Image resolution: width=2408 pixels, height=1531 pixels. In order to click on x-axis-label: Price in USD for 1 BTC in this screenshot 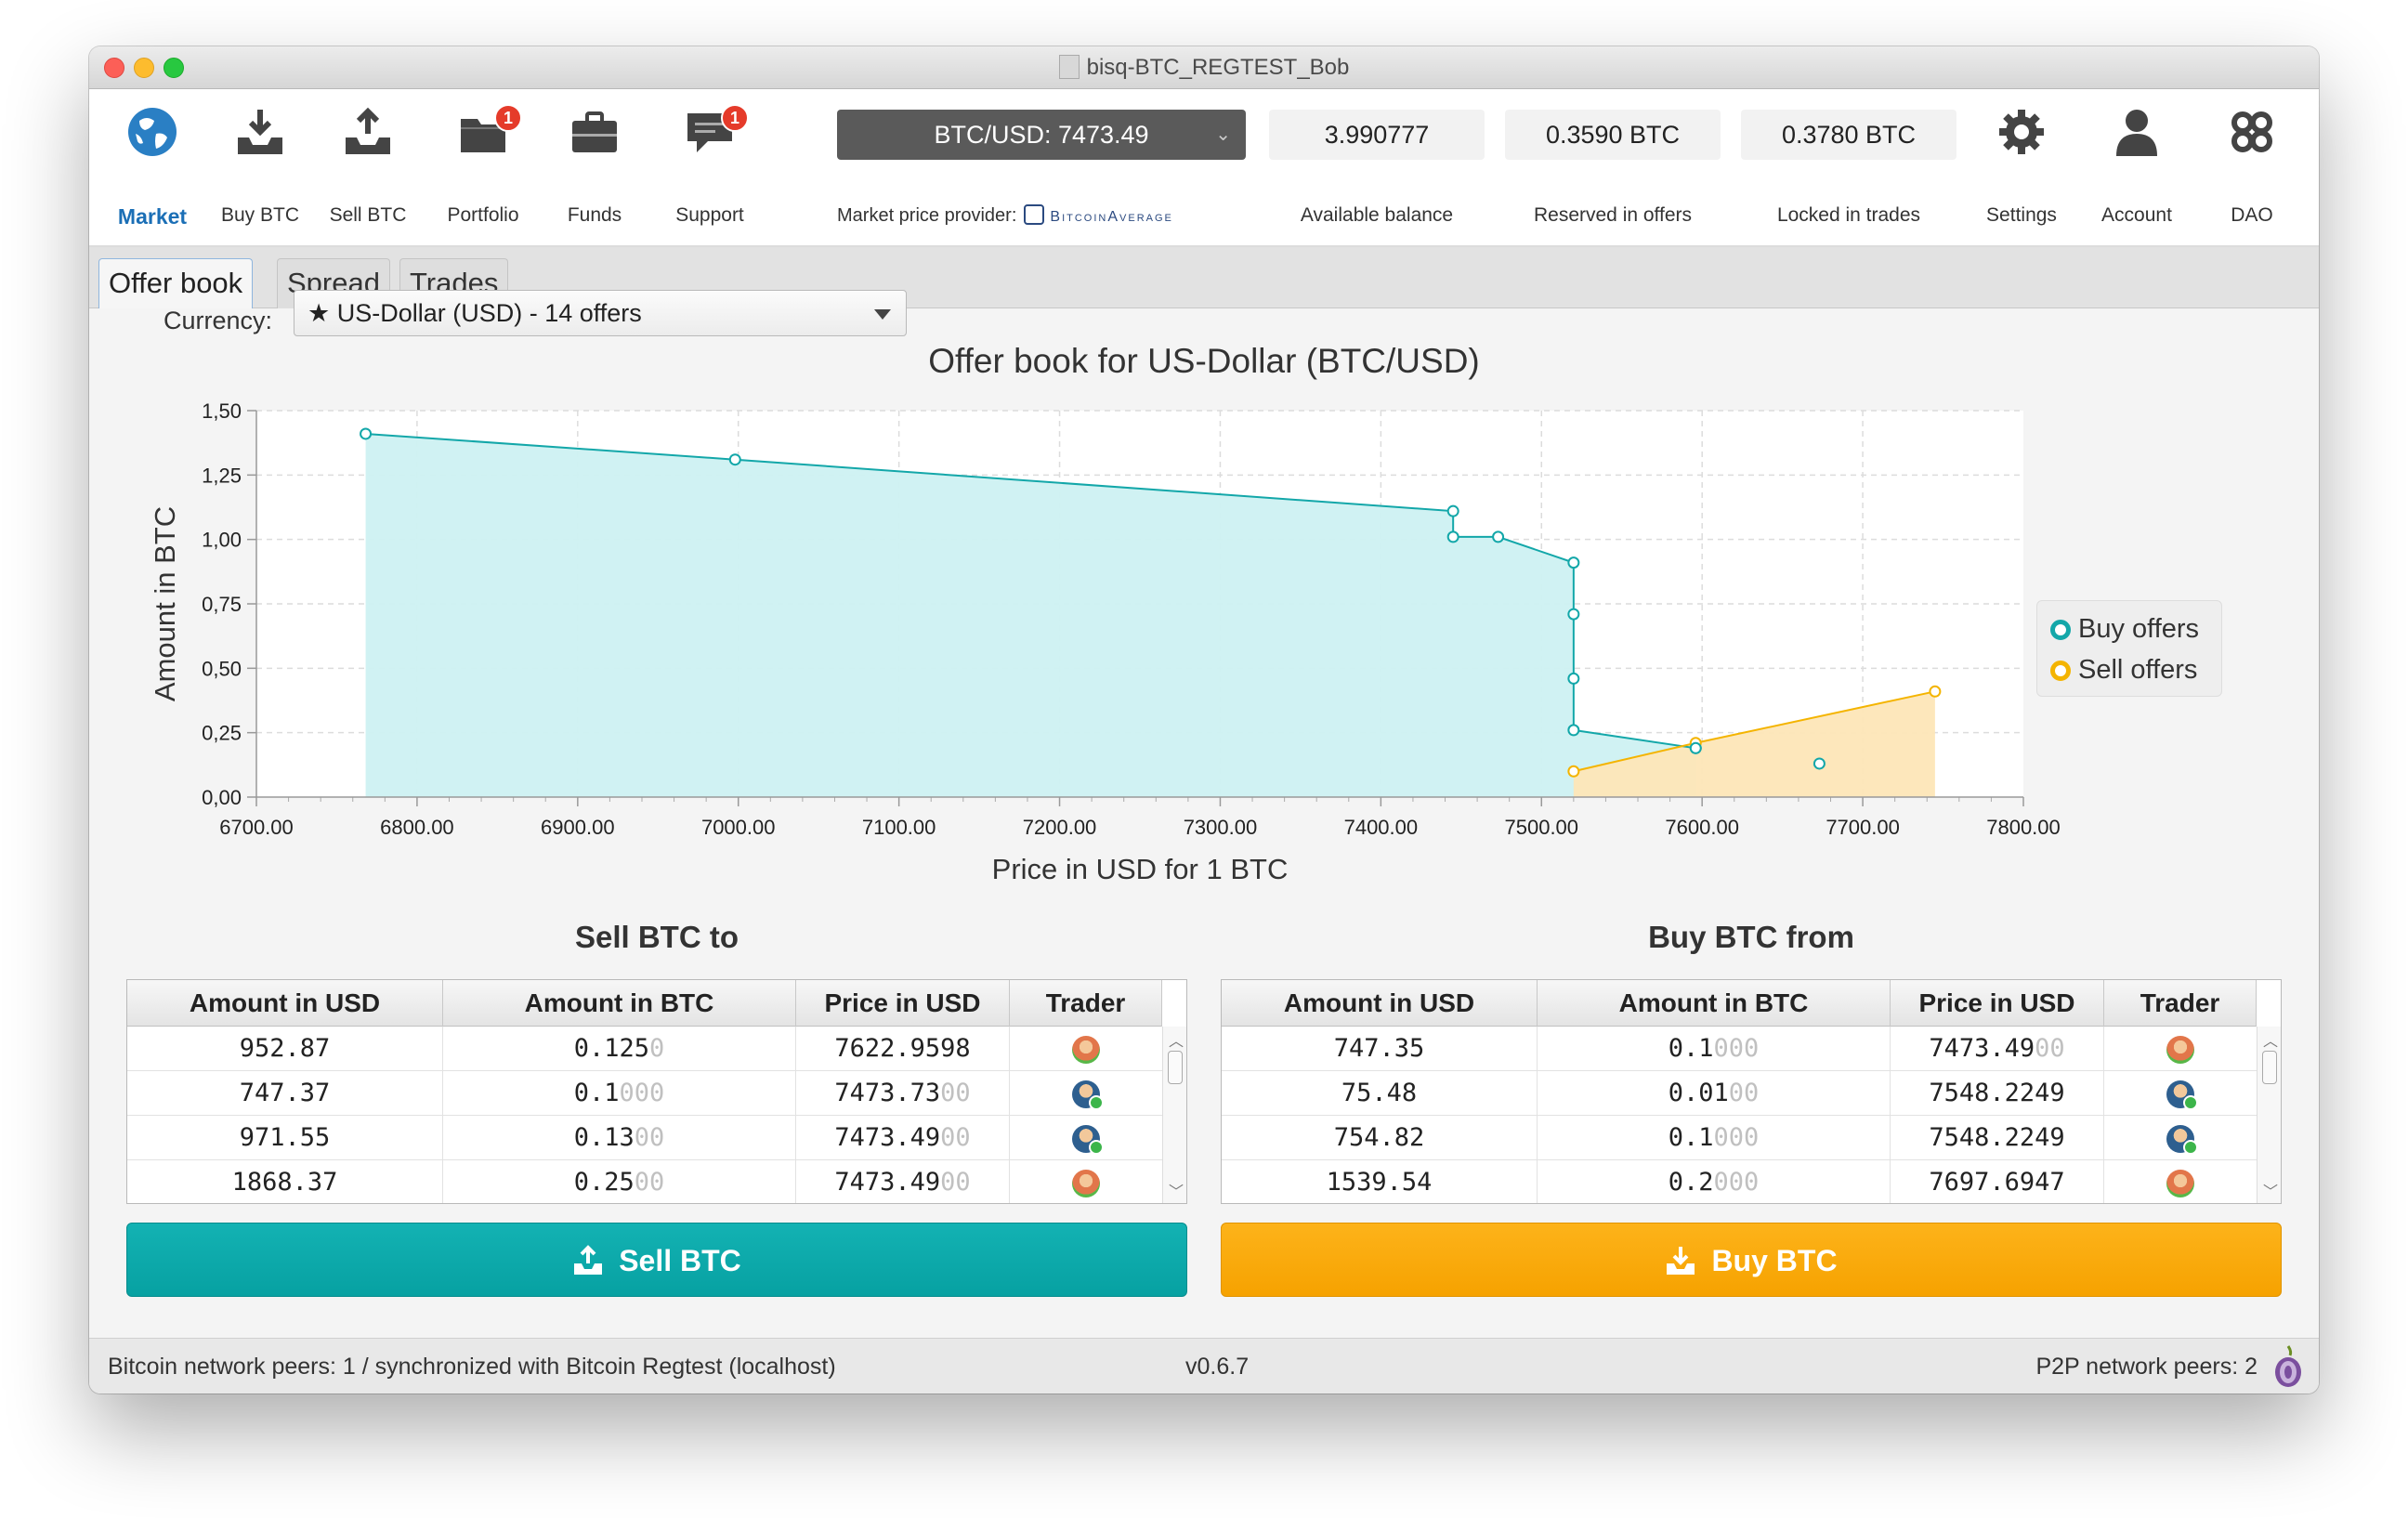, I will do `click(1140, 868)`.